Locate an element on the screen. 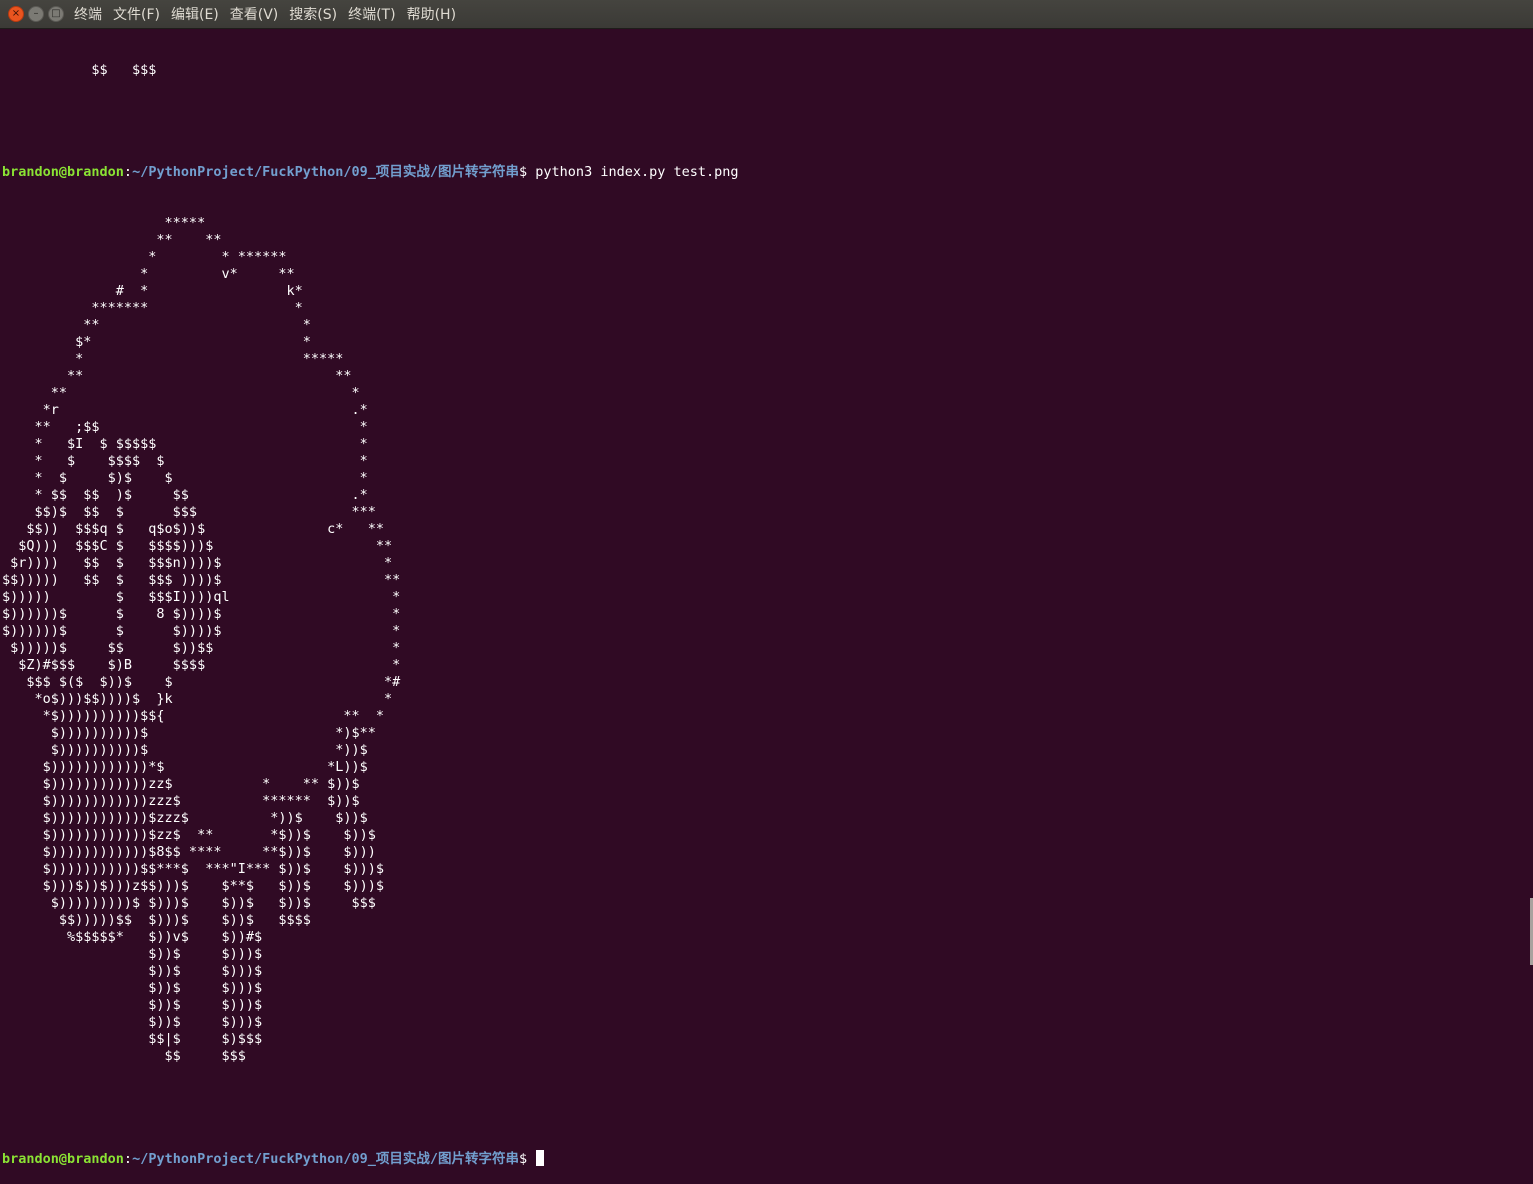 This screenshot has height=1184, width=1533. menu-file: 文件(F) is located at coordinates (136, 14).